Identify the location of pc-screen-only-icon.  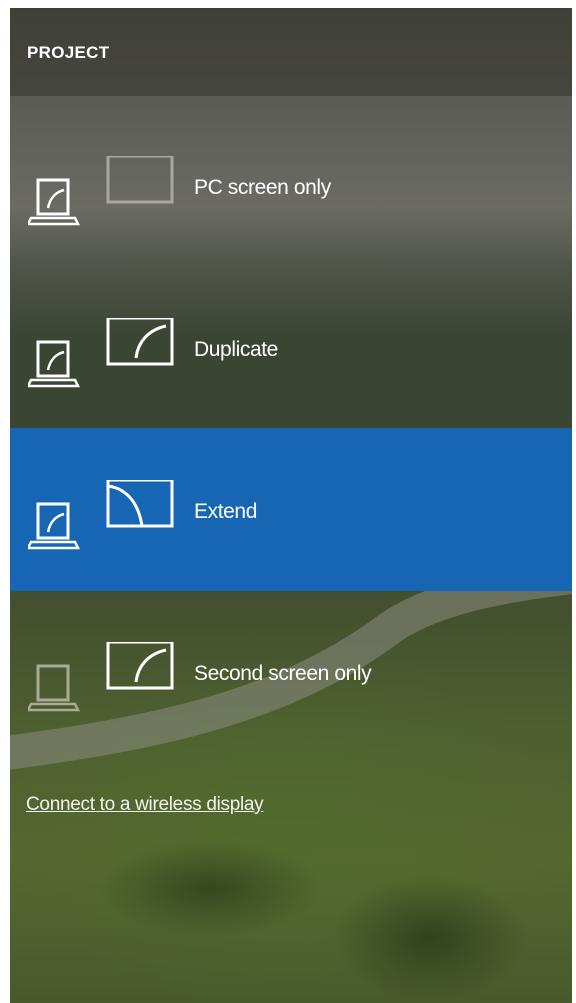
(101, 191).